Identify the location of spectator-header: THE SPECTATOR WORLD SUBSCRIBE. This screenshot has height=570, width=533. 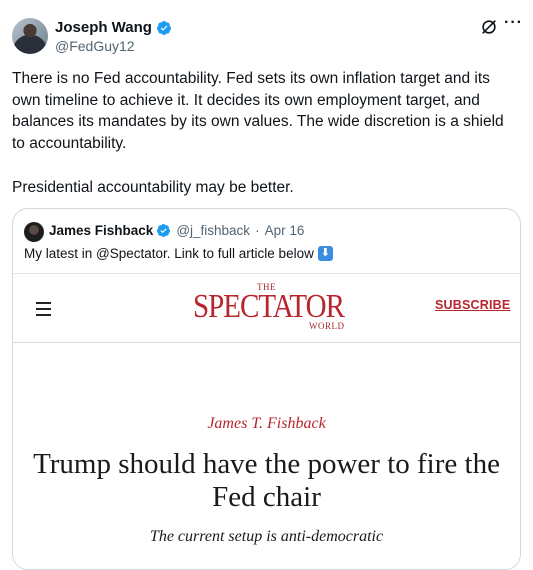
(266, 308).